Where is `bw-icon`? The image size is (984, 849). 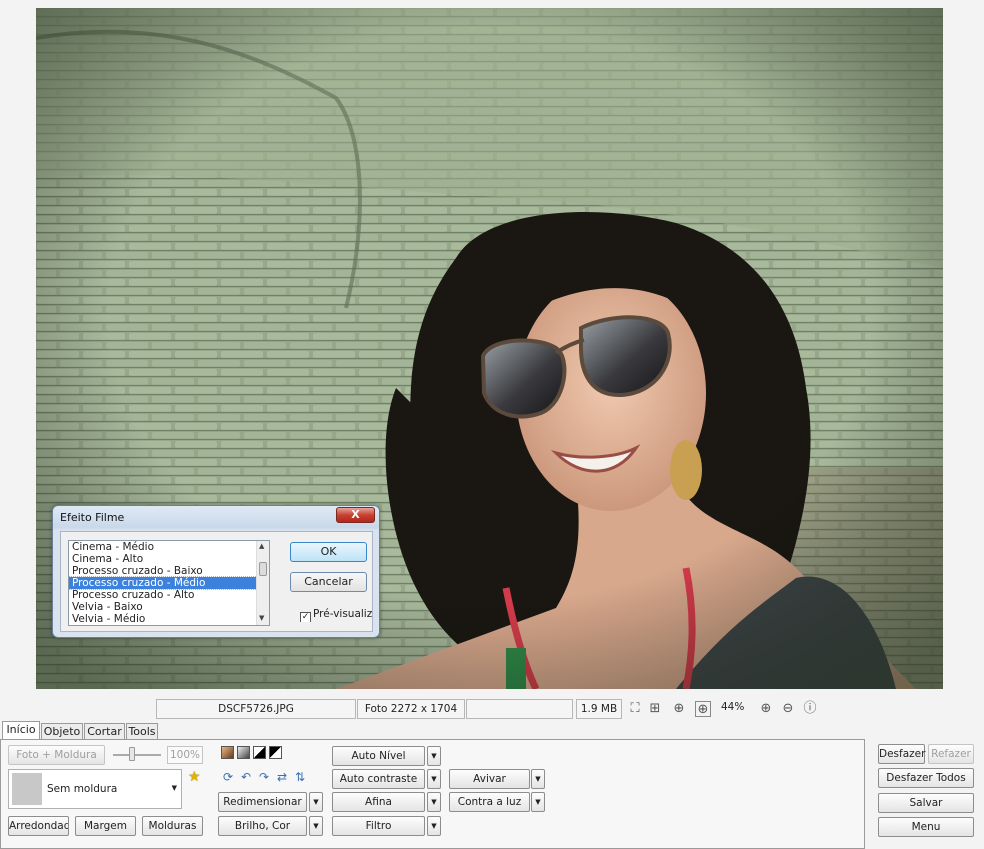
bw-icon is located at coordinates (259, 752).